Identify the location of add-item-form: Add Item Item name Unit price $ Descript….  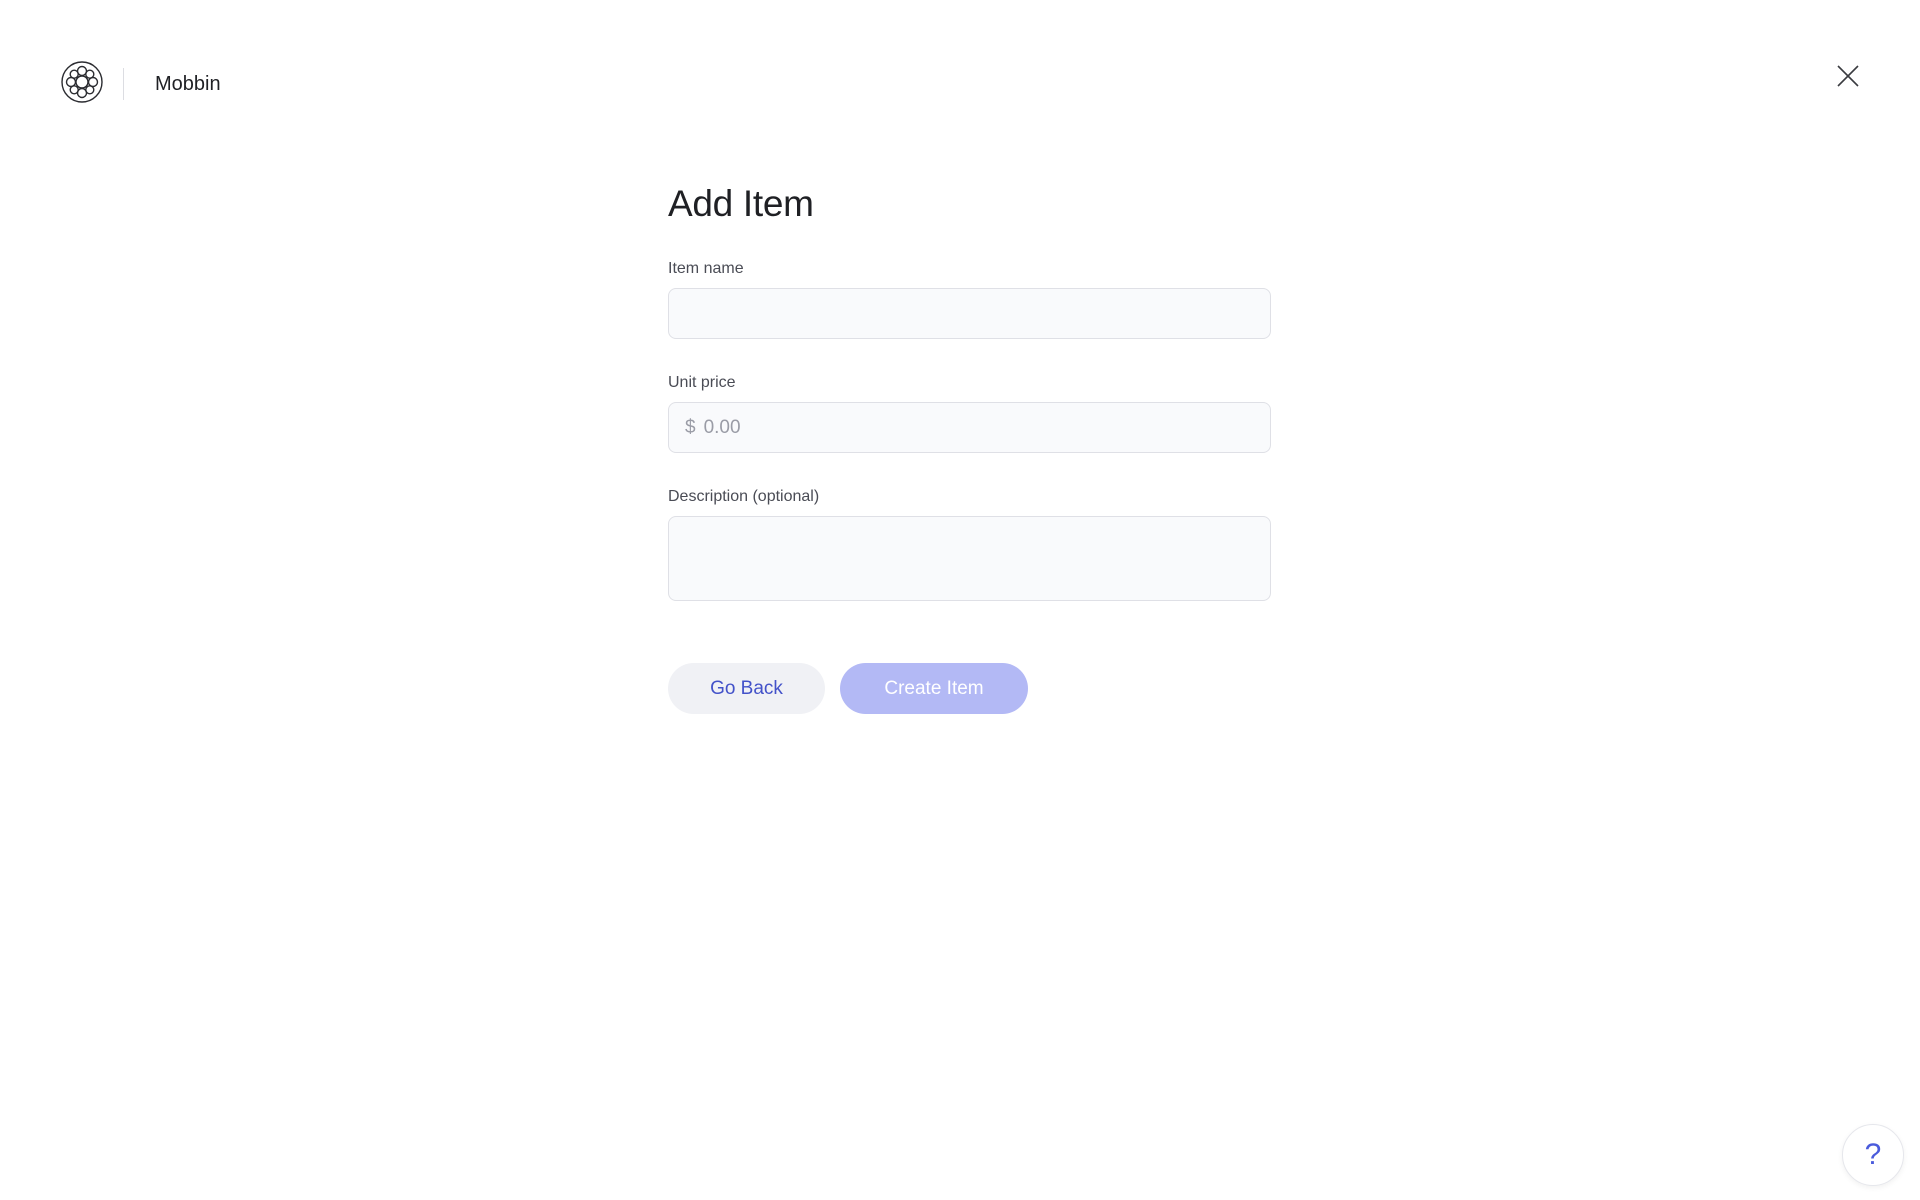
(969, 446).